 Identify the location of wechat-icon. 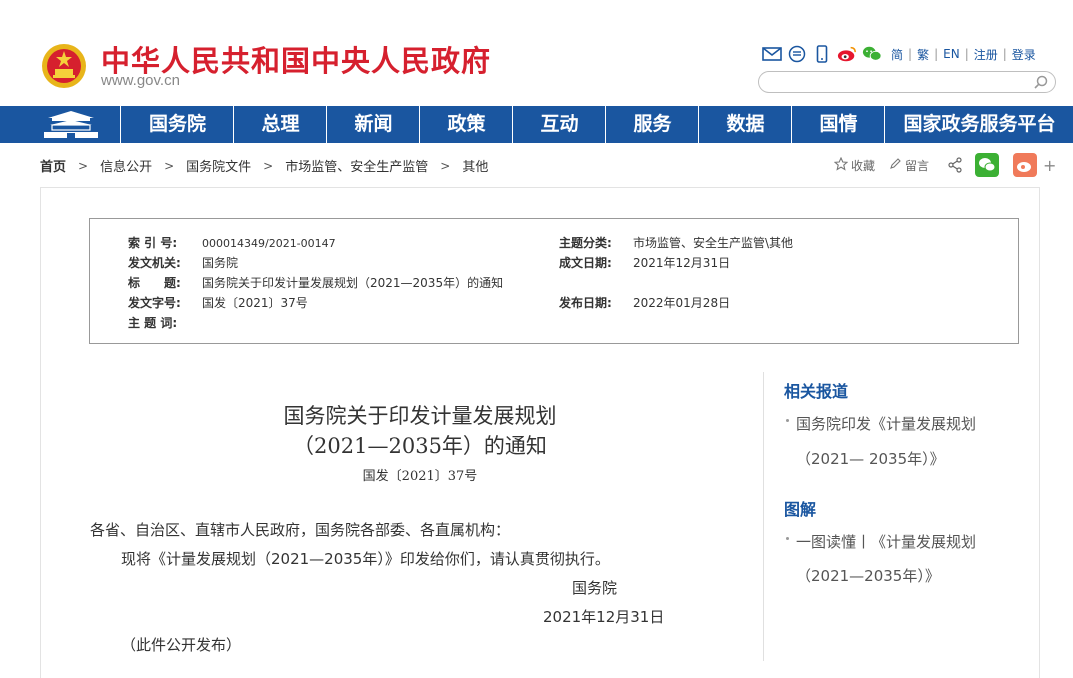
(872, 54).